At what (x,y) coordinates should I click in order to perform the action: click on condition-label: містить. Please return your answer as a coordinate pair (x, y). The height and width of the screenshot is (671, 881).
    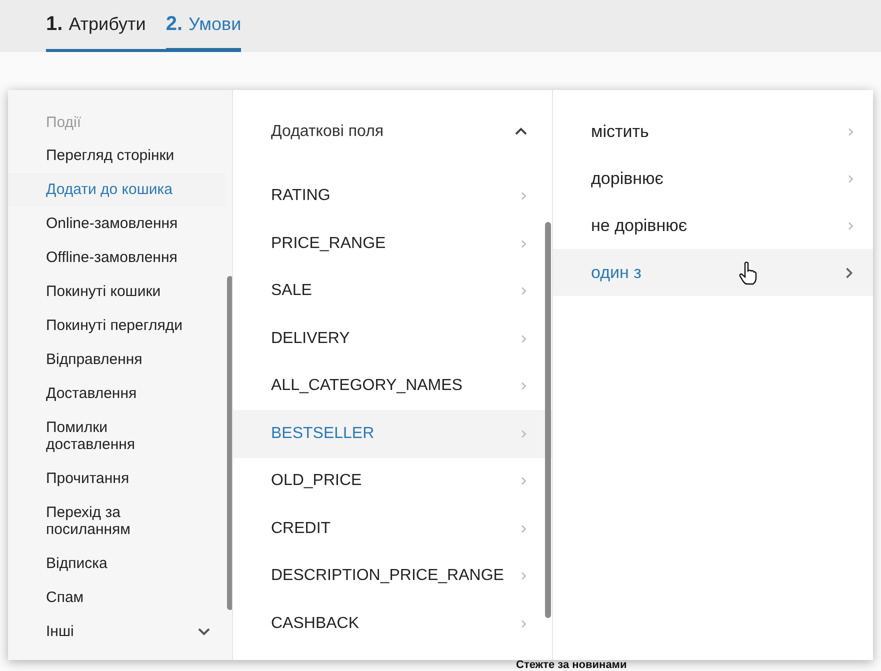
    Looking at the image, I should click on (620, 132).